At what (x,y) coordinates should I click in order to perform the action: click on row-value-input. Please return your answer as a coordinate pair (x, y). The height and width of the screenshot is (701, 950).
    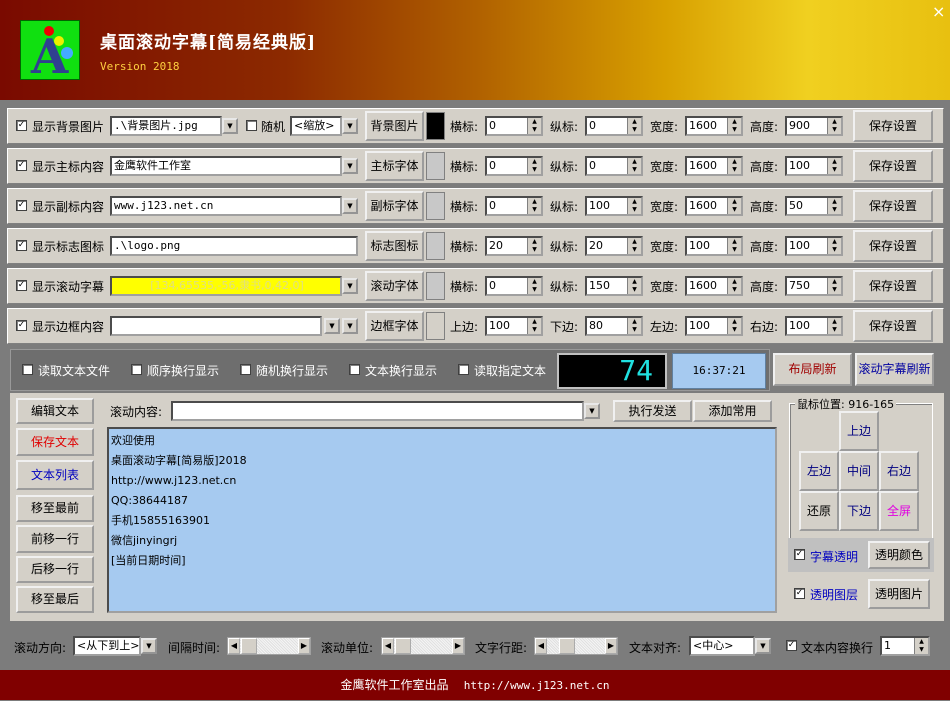
    Looking at the image, I should click on (216, 326).